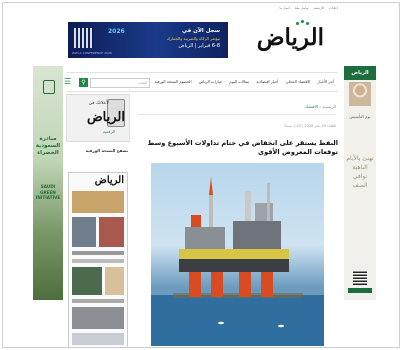  Describe the element at coordinates (360, 290) in the screenshot. I see `right-ad-footer-bar` at that location.